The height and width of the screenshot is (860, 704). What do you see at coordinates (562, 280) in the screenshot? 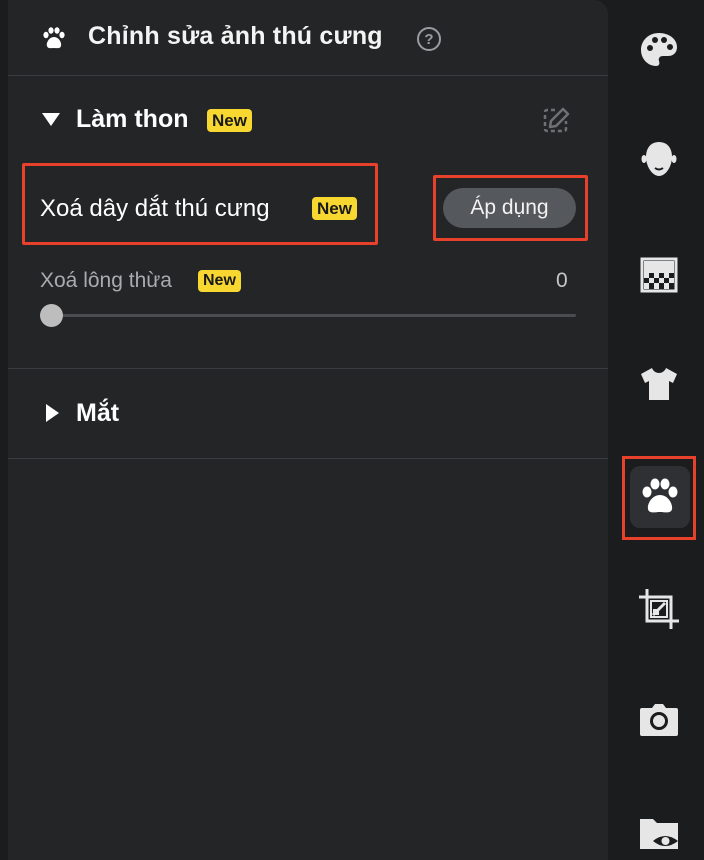
I see `fur-removal-value: 0` at bounding box center [562, 280].